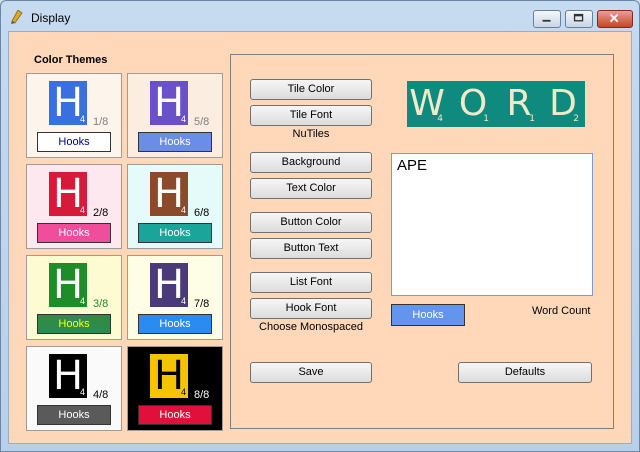 This screenshot has height=452, width=640. Describe the element at coordinates (71, 60) in the screenshot. I see `color-themes-heading: Color Themes` at that location.